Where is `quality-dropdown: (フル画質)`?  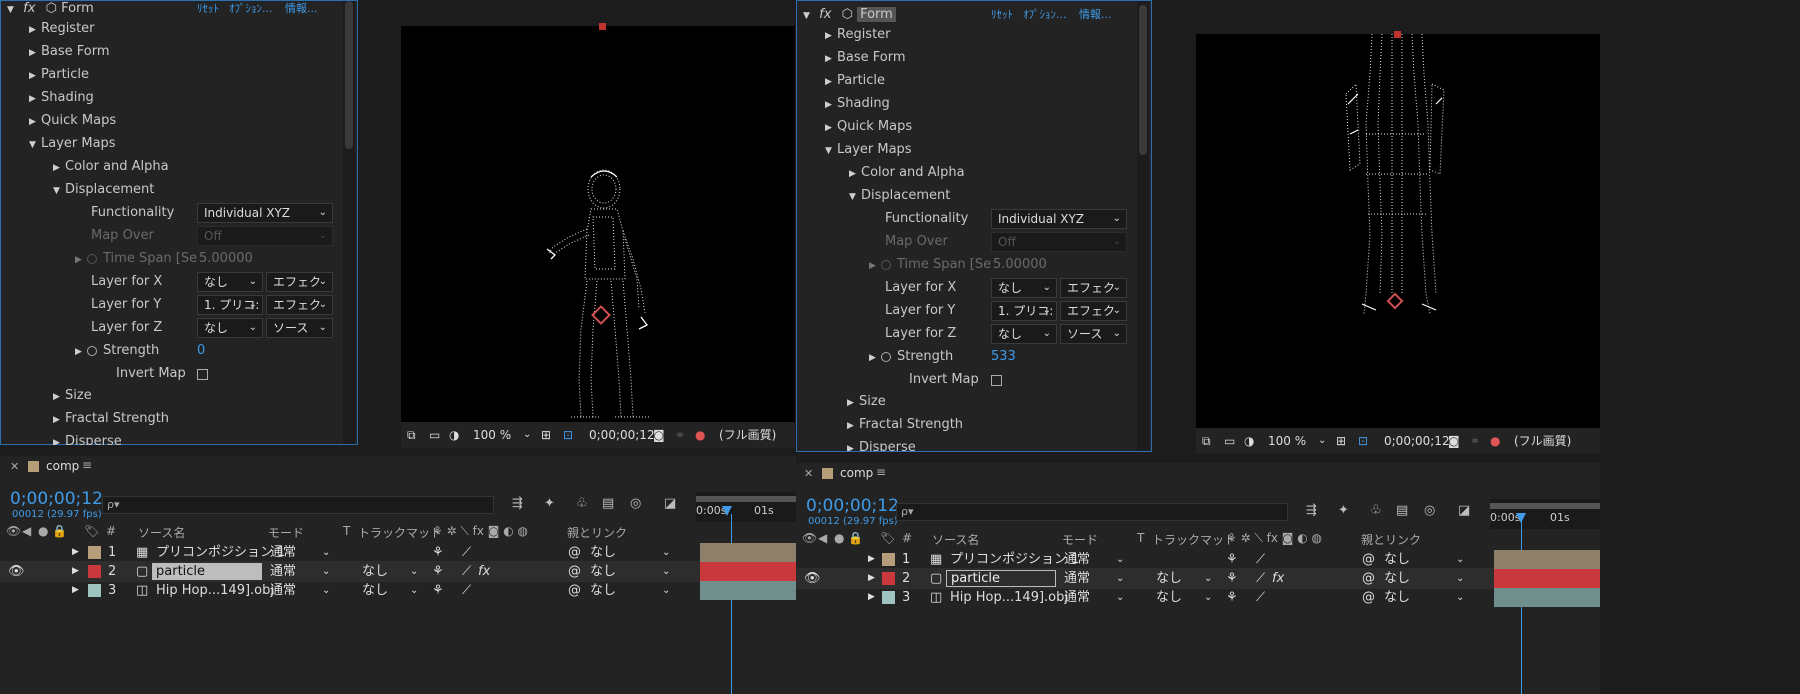
quality-dropdown: (フル画質) is located at coordinates (747, 435).